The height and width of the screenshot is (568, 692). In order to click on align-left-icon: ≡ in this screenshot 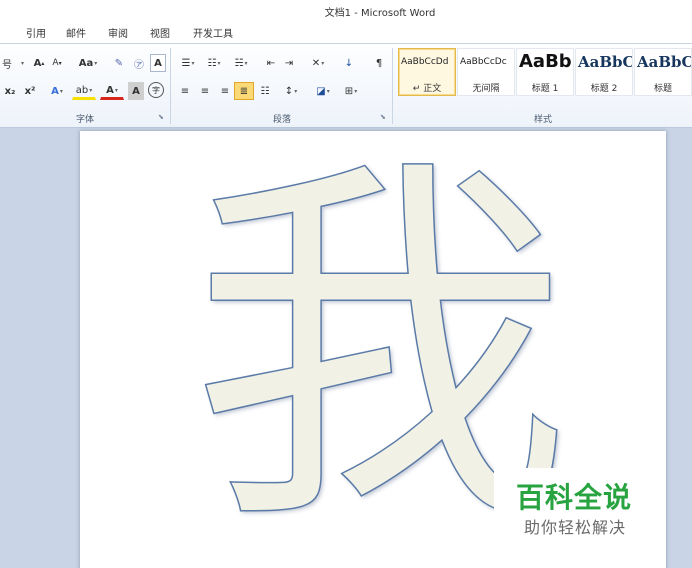, I will do `click(185, 91)`.